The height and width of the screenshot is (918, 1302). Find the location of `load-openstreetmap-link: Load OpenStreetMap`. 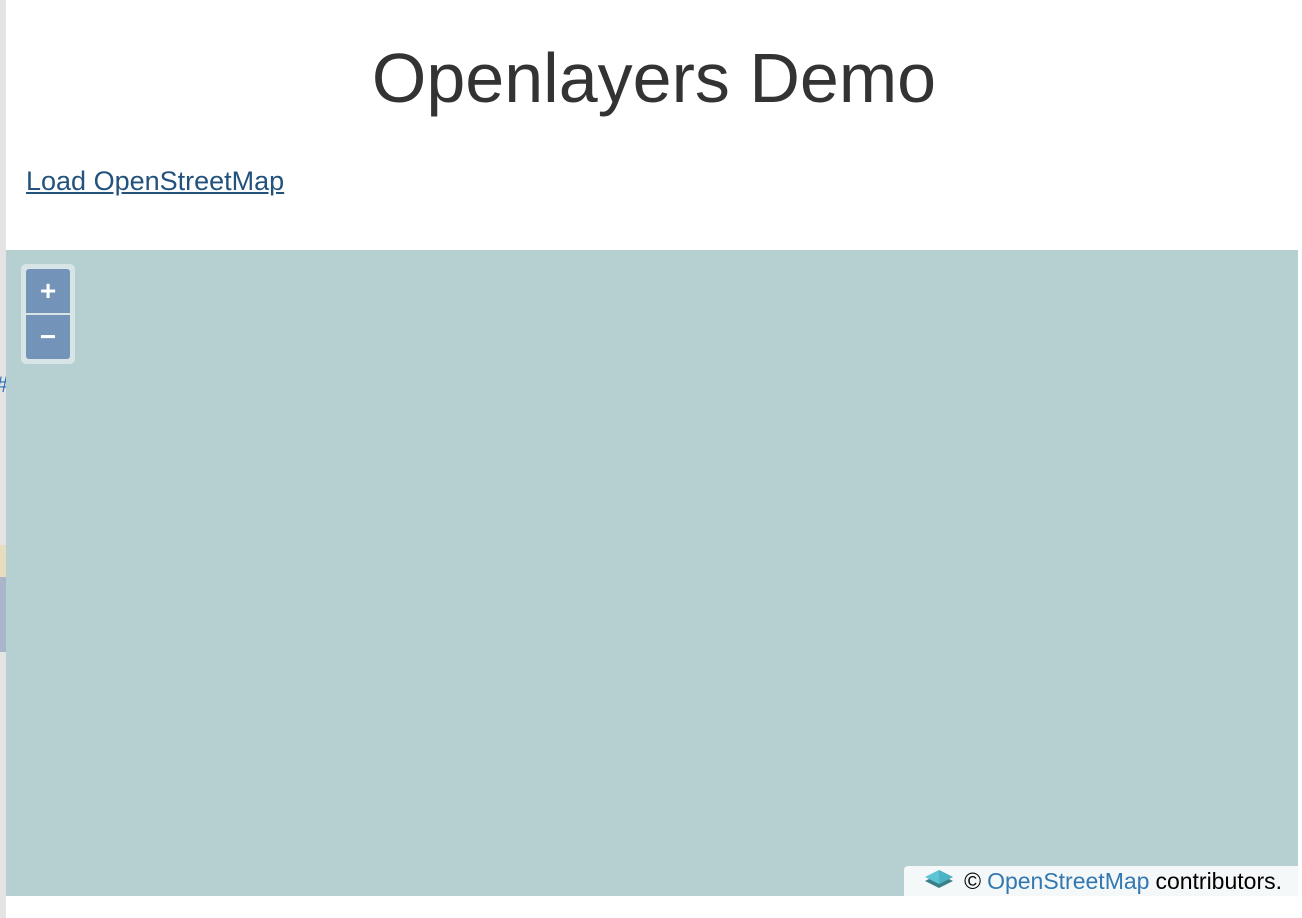

load-openstreetmap-link: Load OpenStreetMap is located at coordinates (155, 181).